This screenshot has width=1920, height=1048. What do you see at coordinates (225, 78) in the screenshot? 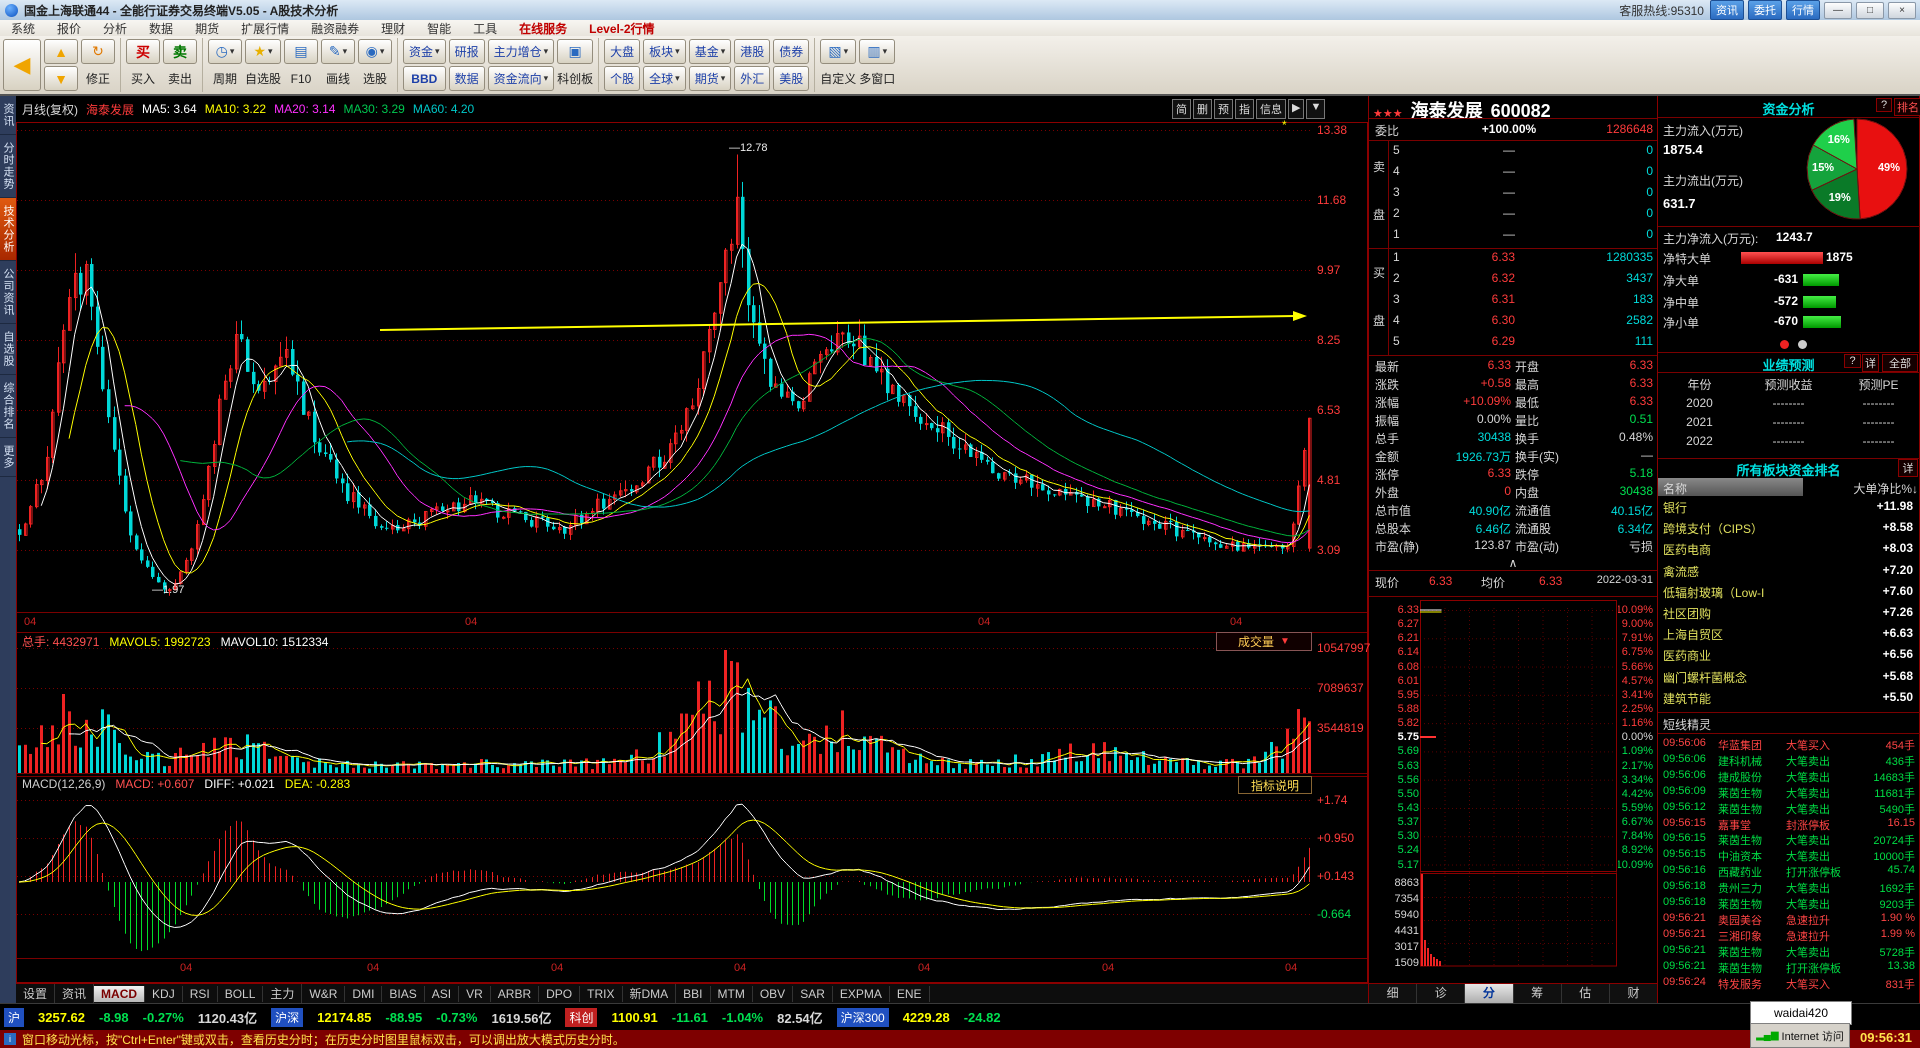
I see `toolbar-label-周期: 周期` at bounding box center [225, 78].